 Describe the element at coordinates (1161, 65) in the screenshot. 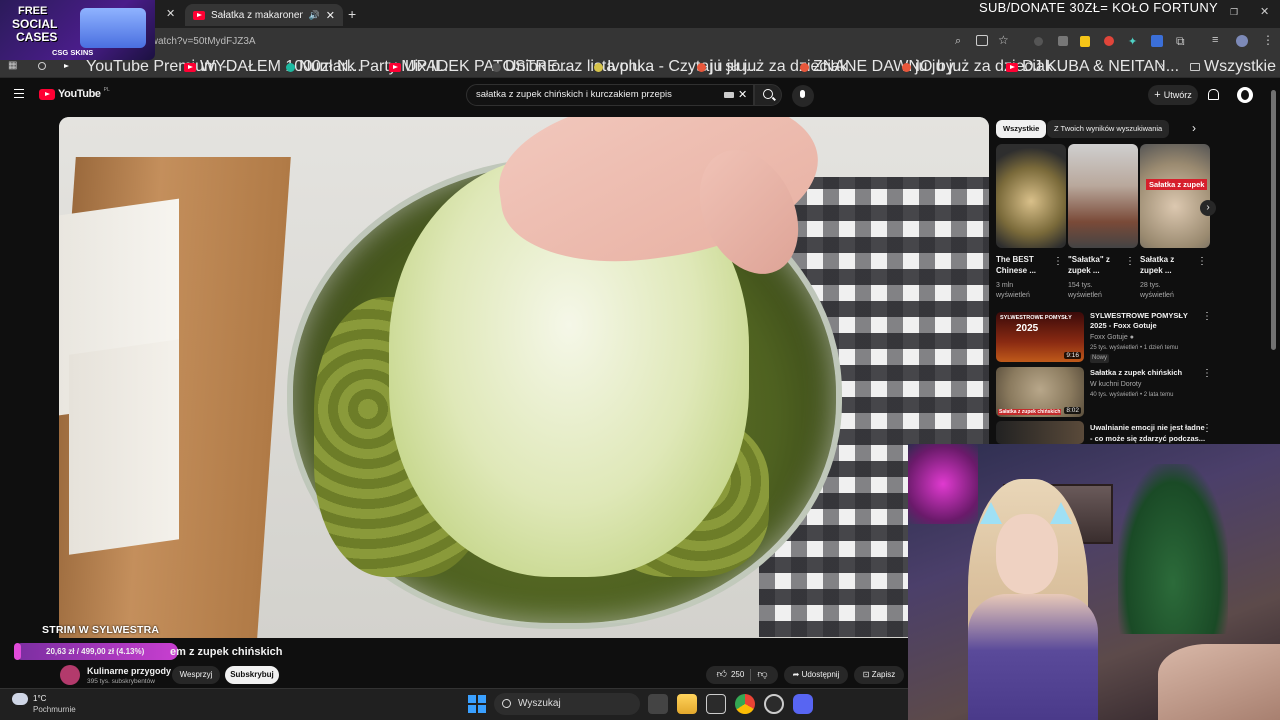

I see `more-bookmarks-icon: »` at that location.